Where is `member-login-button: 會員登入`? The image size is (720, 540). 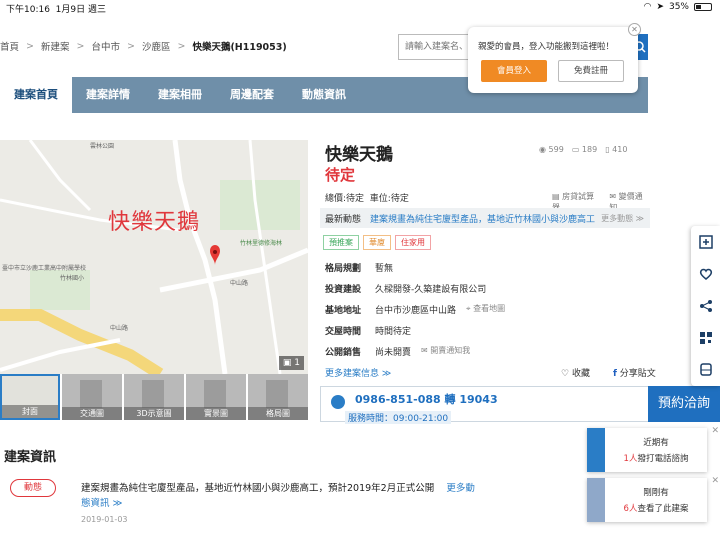 member-login-button: 會員登入 is located at coordinates (514, 71).